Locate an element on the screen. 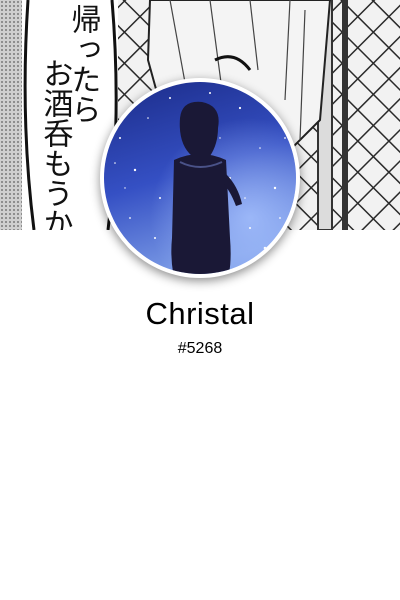 The height and width of the screenshot is (600, 400). user-discriminator: #5268 is located at coordinates (200, 348).